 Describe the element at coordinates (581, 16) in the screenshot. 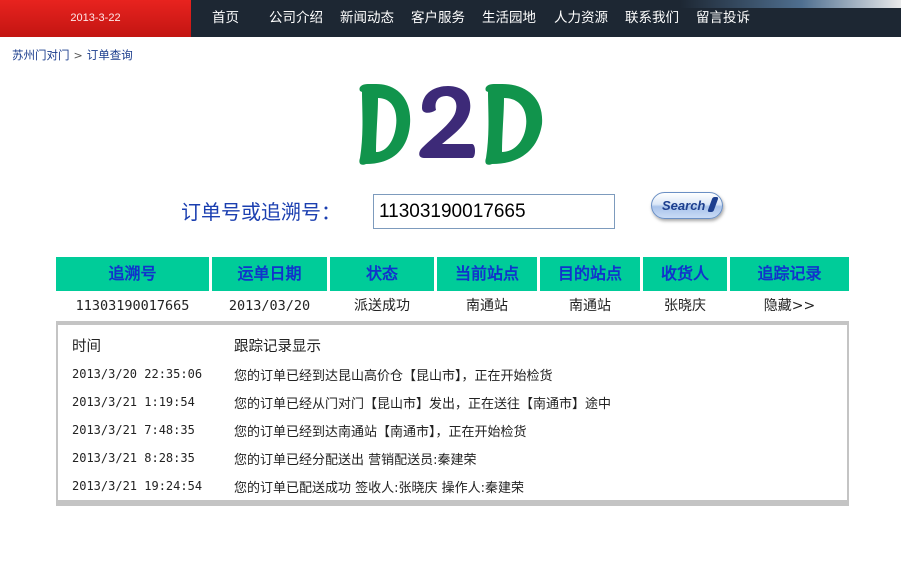

I see `nav-item-hr: 人力资源` at that location.